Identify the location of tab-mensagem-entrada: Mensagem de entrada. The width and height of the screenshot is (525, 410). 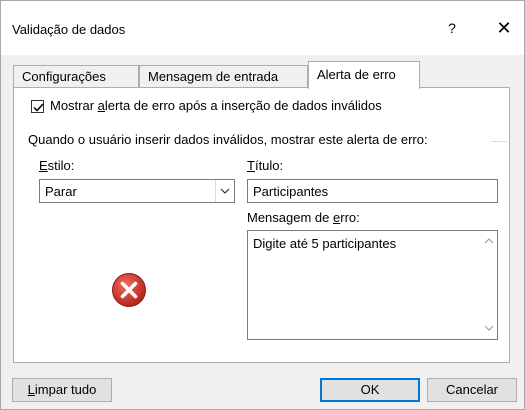
(223, 76).